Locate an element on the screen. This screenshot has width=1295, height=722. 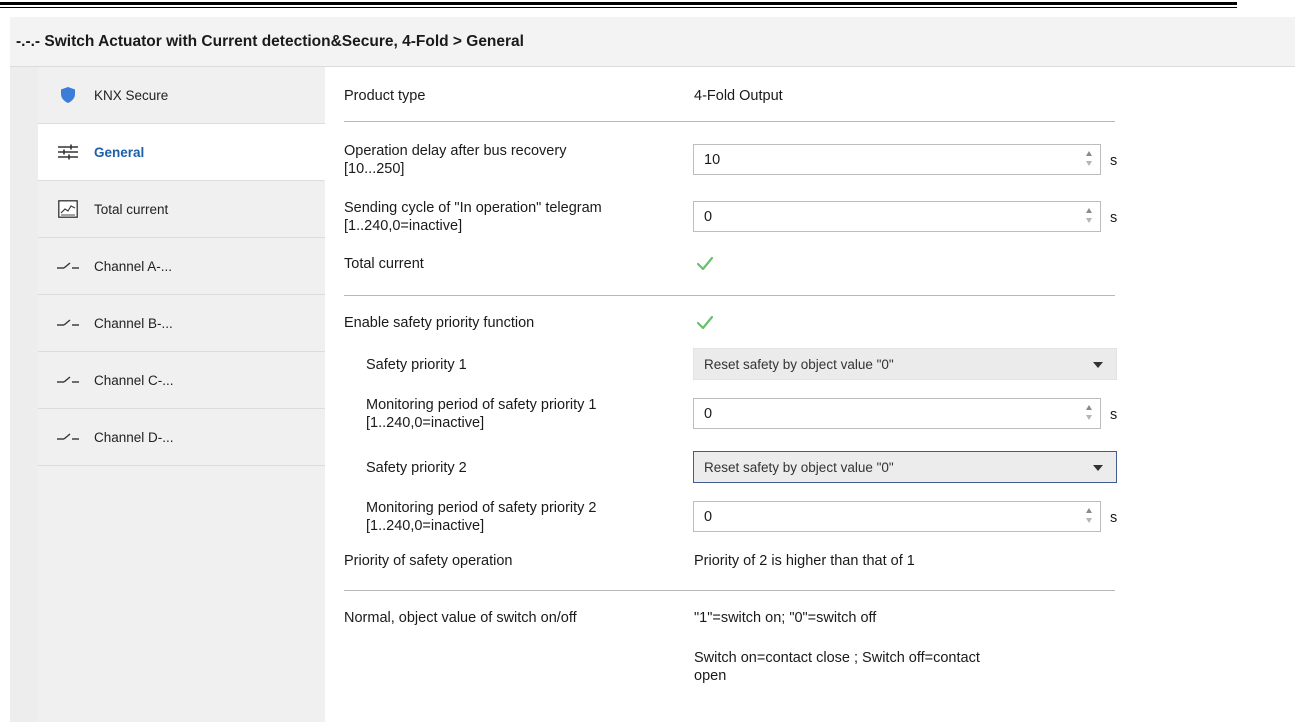
op-delay-range: [10...250] is located at coordinates (374, 169).